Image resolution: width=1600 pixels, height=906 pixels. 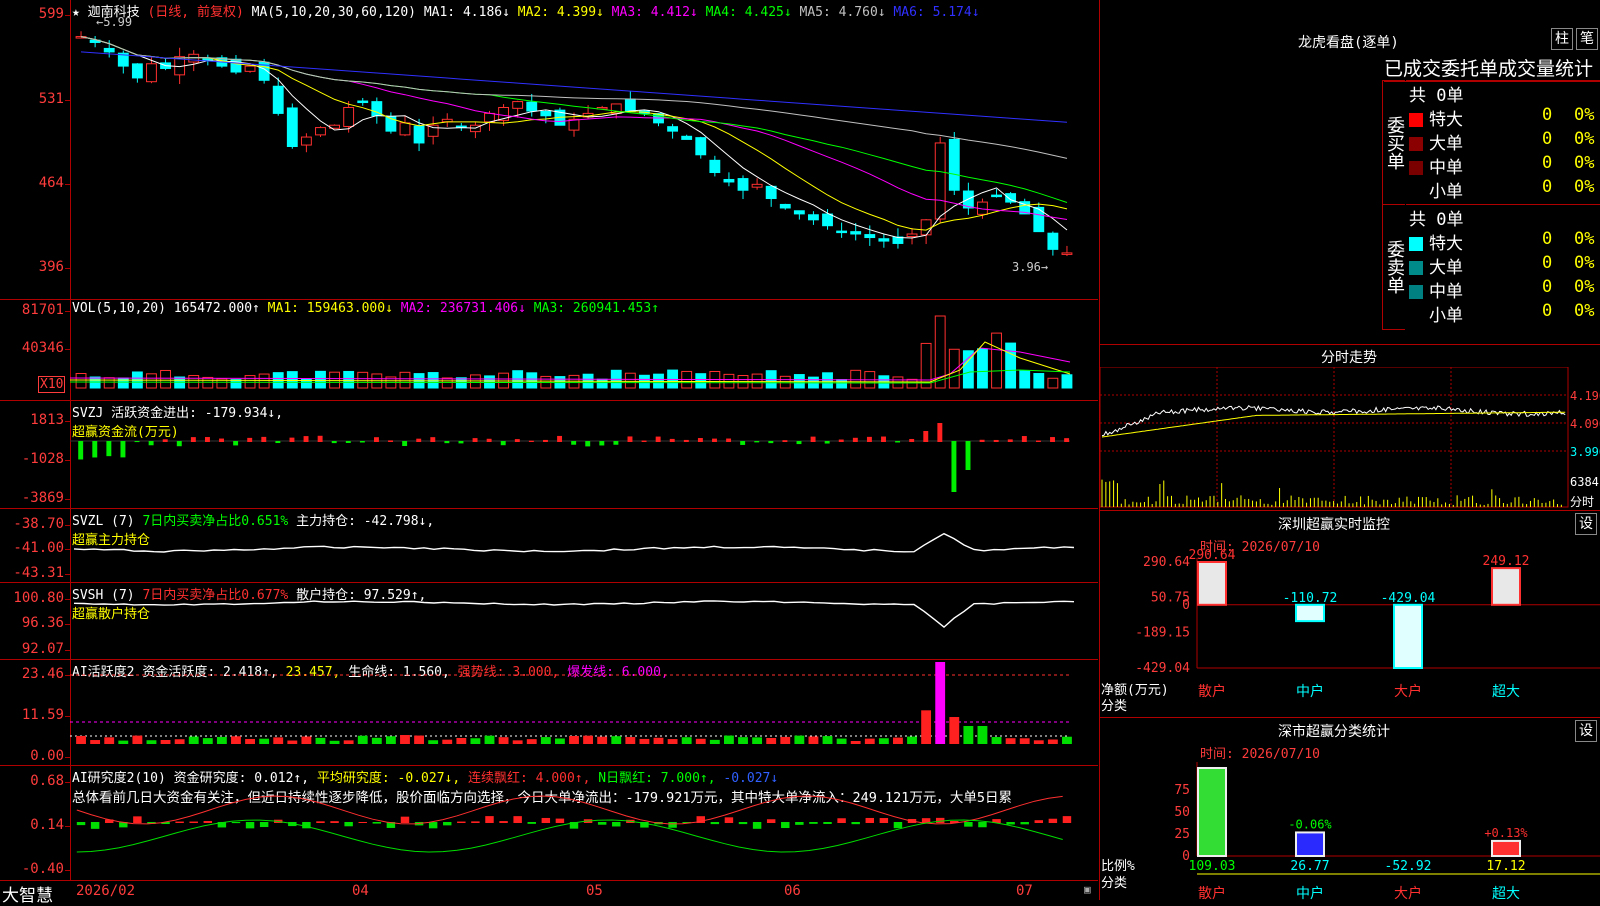 I want to click on intraday-panel: 分时走势 4.190 4.090 3.990 6384 分时, so click(x=1349, y=428).